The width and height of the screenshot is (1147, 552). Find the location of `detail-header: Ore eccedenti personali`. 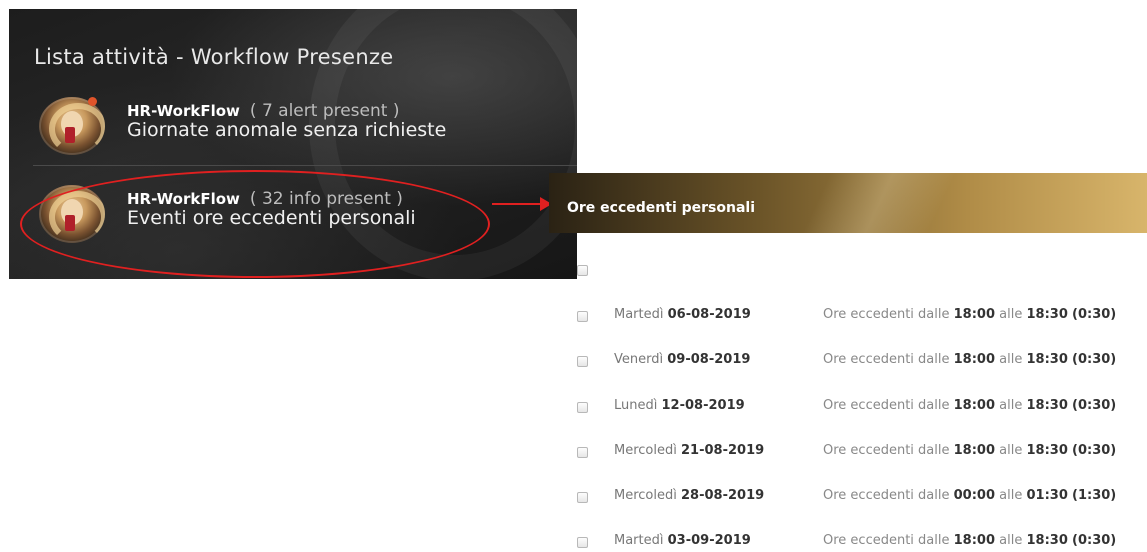

detail-header: Ore eccedenti personali is located at coordinates (848, 203).